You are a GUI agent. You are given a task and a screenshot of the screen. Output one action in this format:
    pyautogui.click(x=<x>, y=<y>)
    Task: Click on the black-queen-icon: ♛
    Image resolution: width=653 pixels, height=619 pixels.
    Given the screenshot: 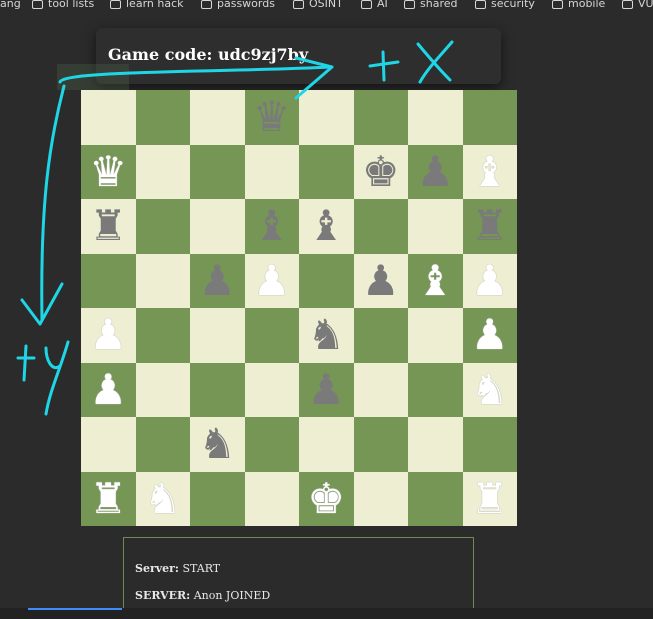 What is the action you would take?
    pyautogui.click(x=272, y=117)
    